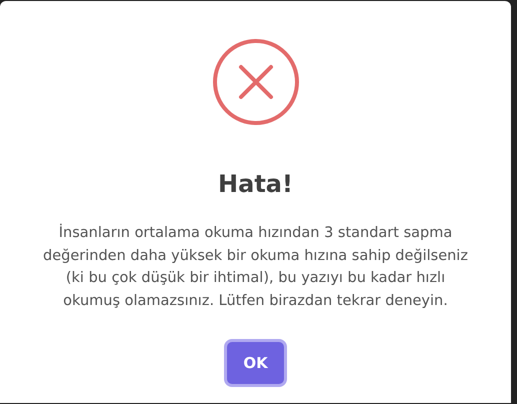 This screenshot has height=404, width=517. I want to click on ok-button: OK, so click(255, 363).